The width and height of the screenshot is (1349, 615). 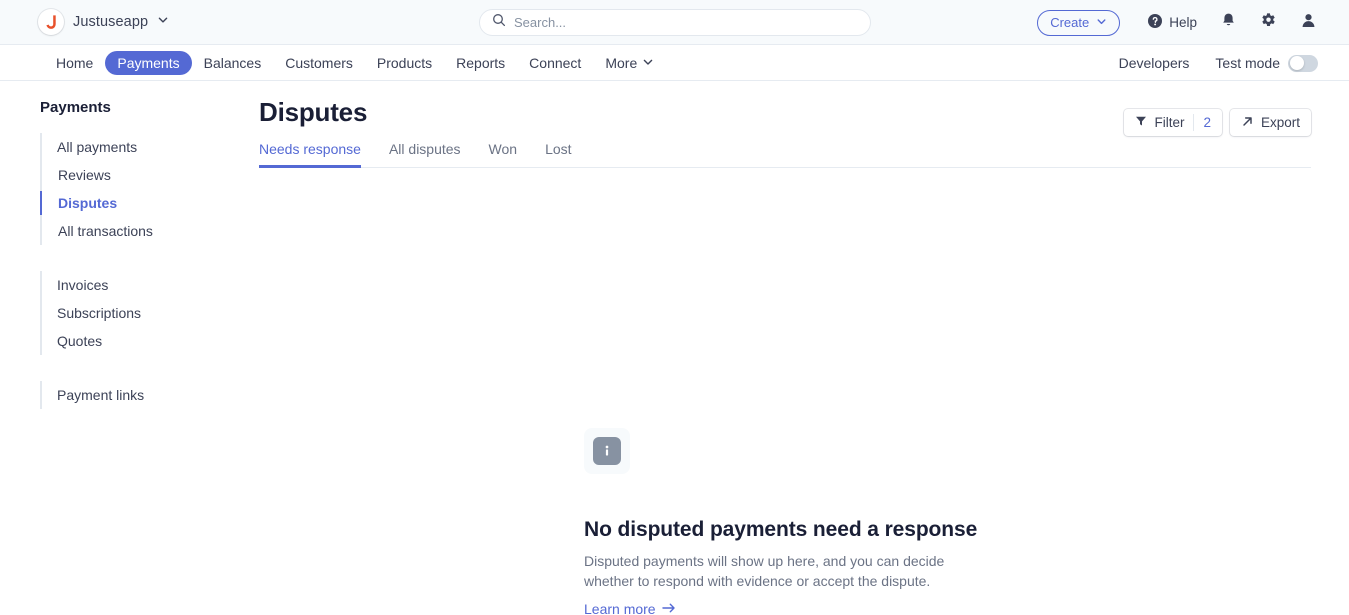 I want to click on nav-right: Developers Test mode, so click(x=1218, y=63).